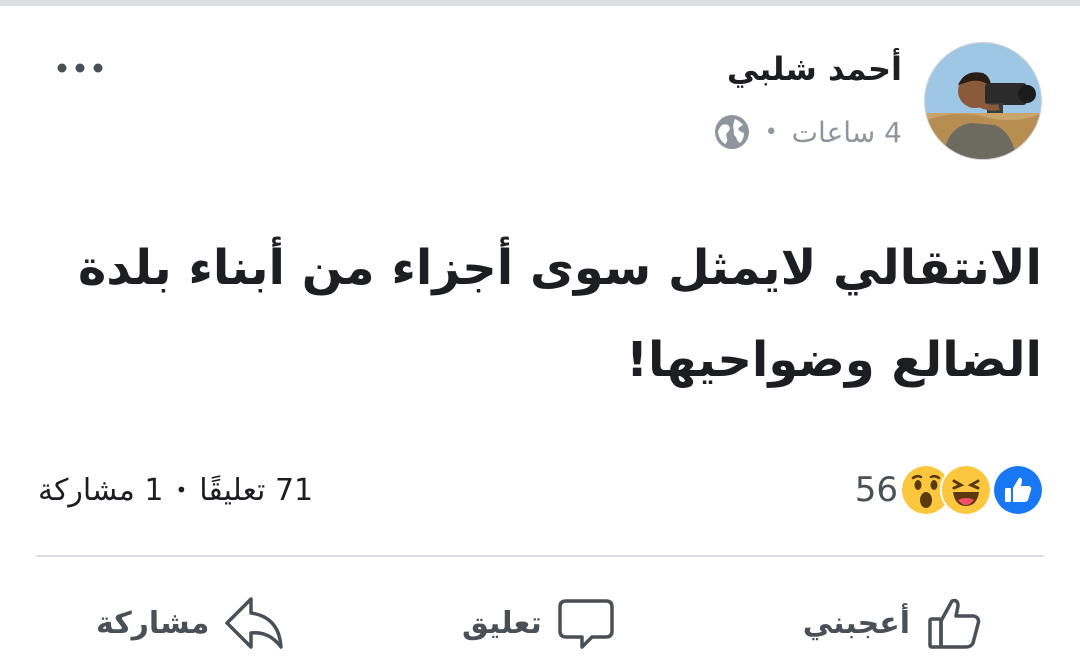  What do you see at coordinates (540, 556) in the screenshot?
I see `divider` at bounding box center [540, 556].